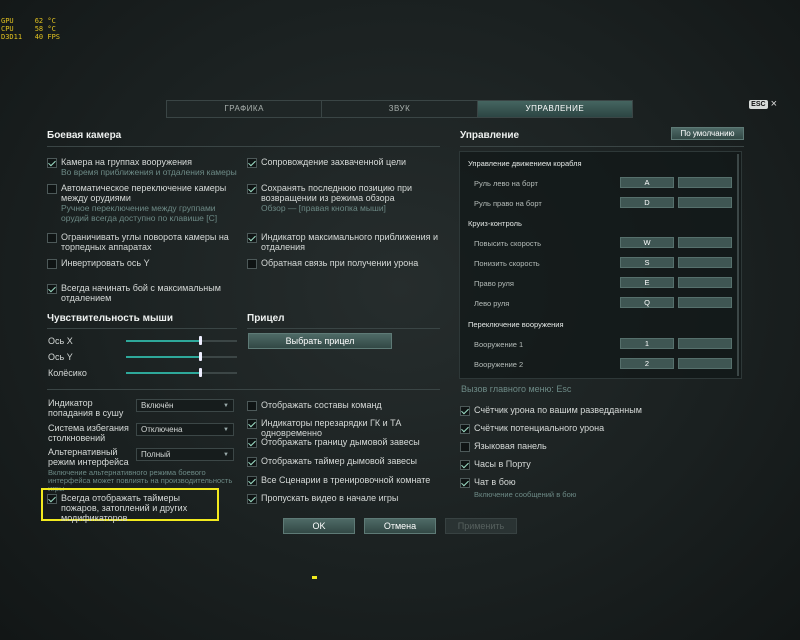  I want to click on key-primary: E, so click(647, 282).